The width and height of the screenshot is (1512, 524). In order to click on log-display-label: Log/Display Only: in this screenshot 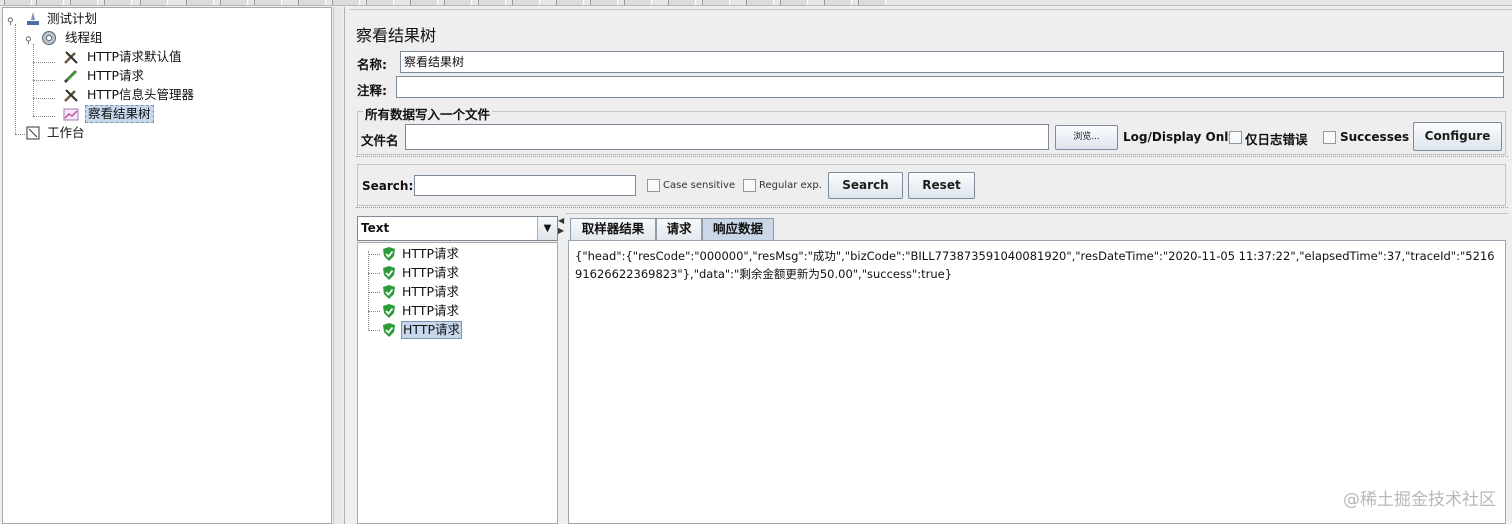, I will do `click(1182, 137)`.